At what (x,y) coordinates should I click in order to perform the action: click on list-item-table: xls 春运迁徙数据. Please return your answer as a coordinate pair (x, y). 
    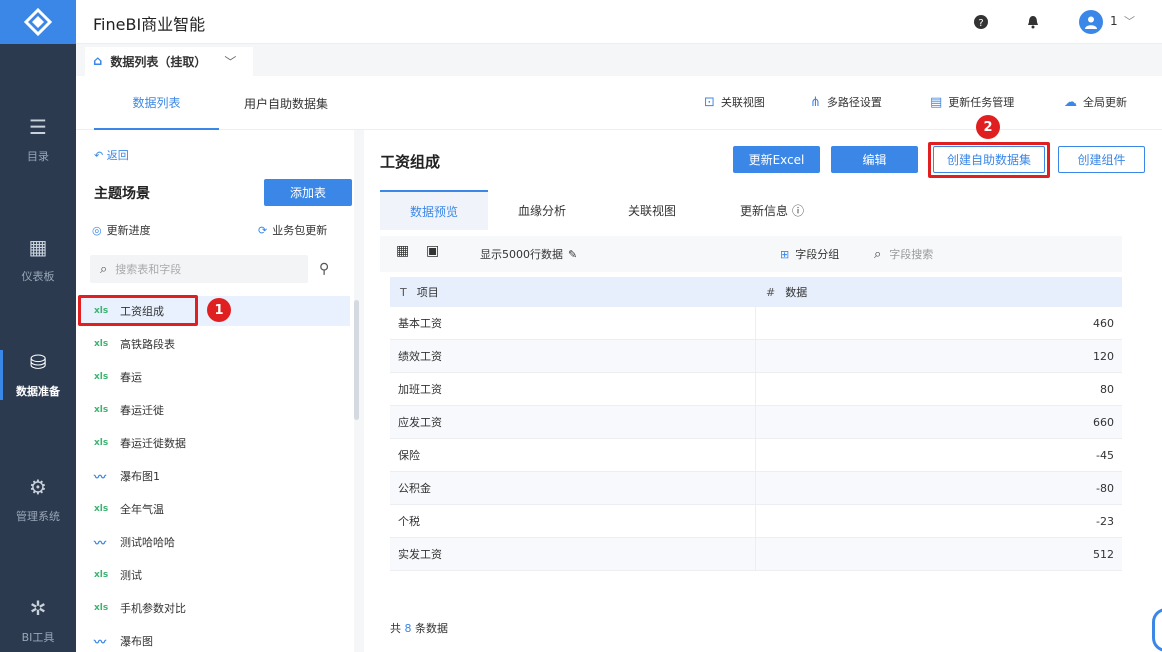
    Looking at the image, I should click on (215, 443).